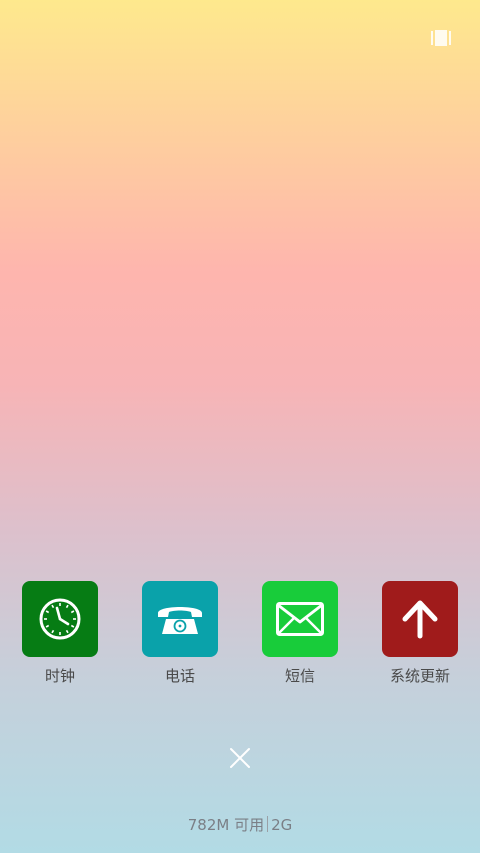 The image size is (480, 853). I want to click on app-system-update-label: 系统更新, so click(419, 676).